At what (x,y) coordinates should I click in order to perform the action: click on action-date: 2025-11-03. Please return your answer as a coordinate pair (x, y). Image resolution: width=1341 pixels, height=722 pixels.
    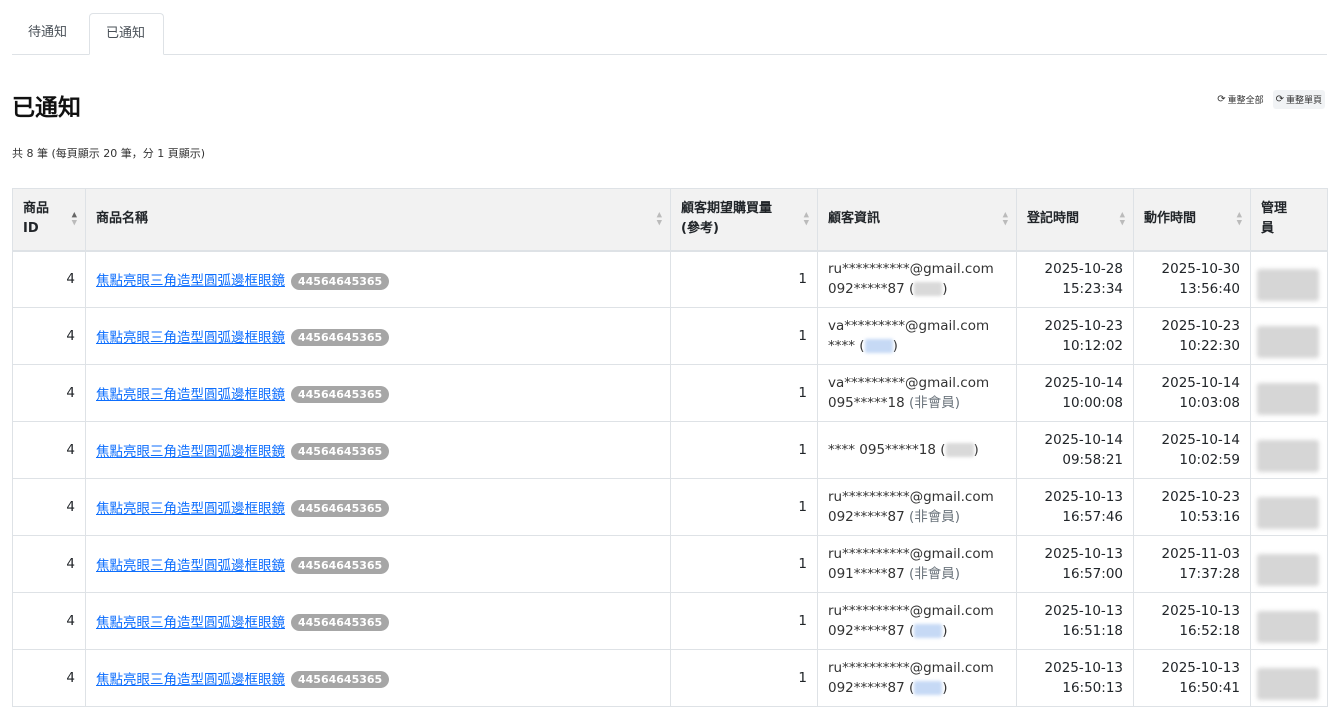
    Looking at the image, I should click on (1200, 554).